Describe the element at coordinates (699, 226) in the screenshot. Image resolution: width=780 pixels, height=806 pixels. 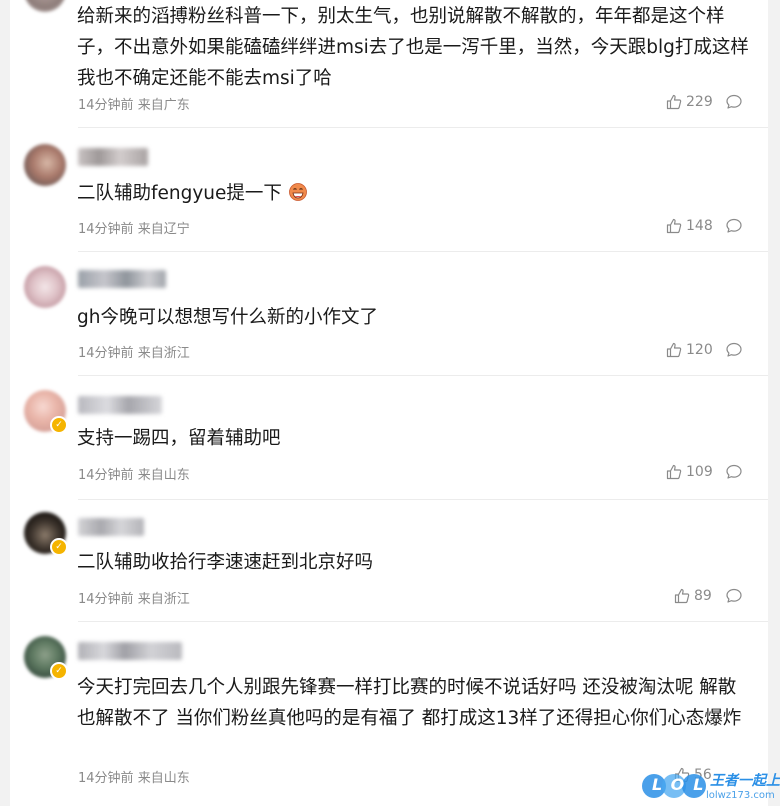
I see `like-count: 148` at that location.